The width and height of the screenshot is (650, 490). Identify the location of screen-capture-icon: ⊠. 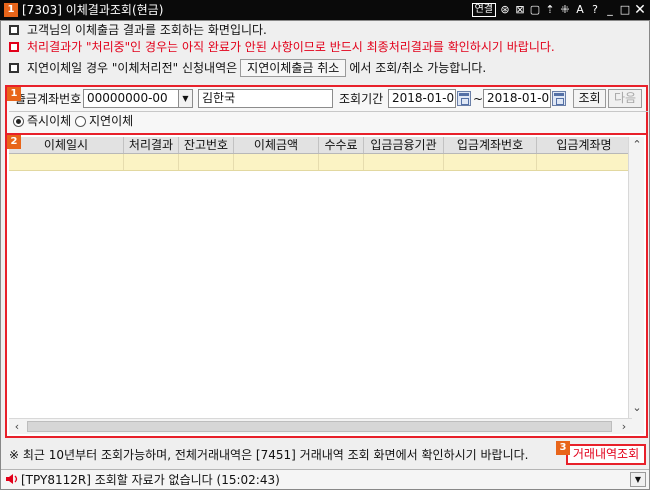
(520, 10).